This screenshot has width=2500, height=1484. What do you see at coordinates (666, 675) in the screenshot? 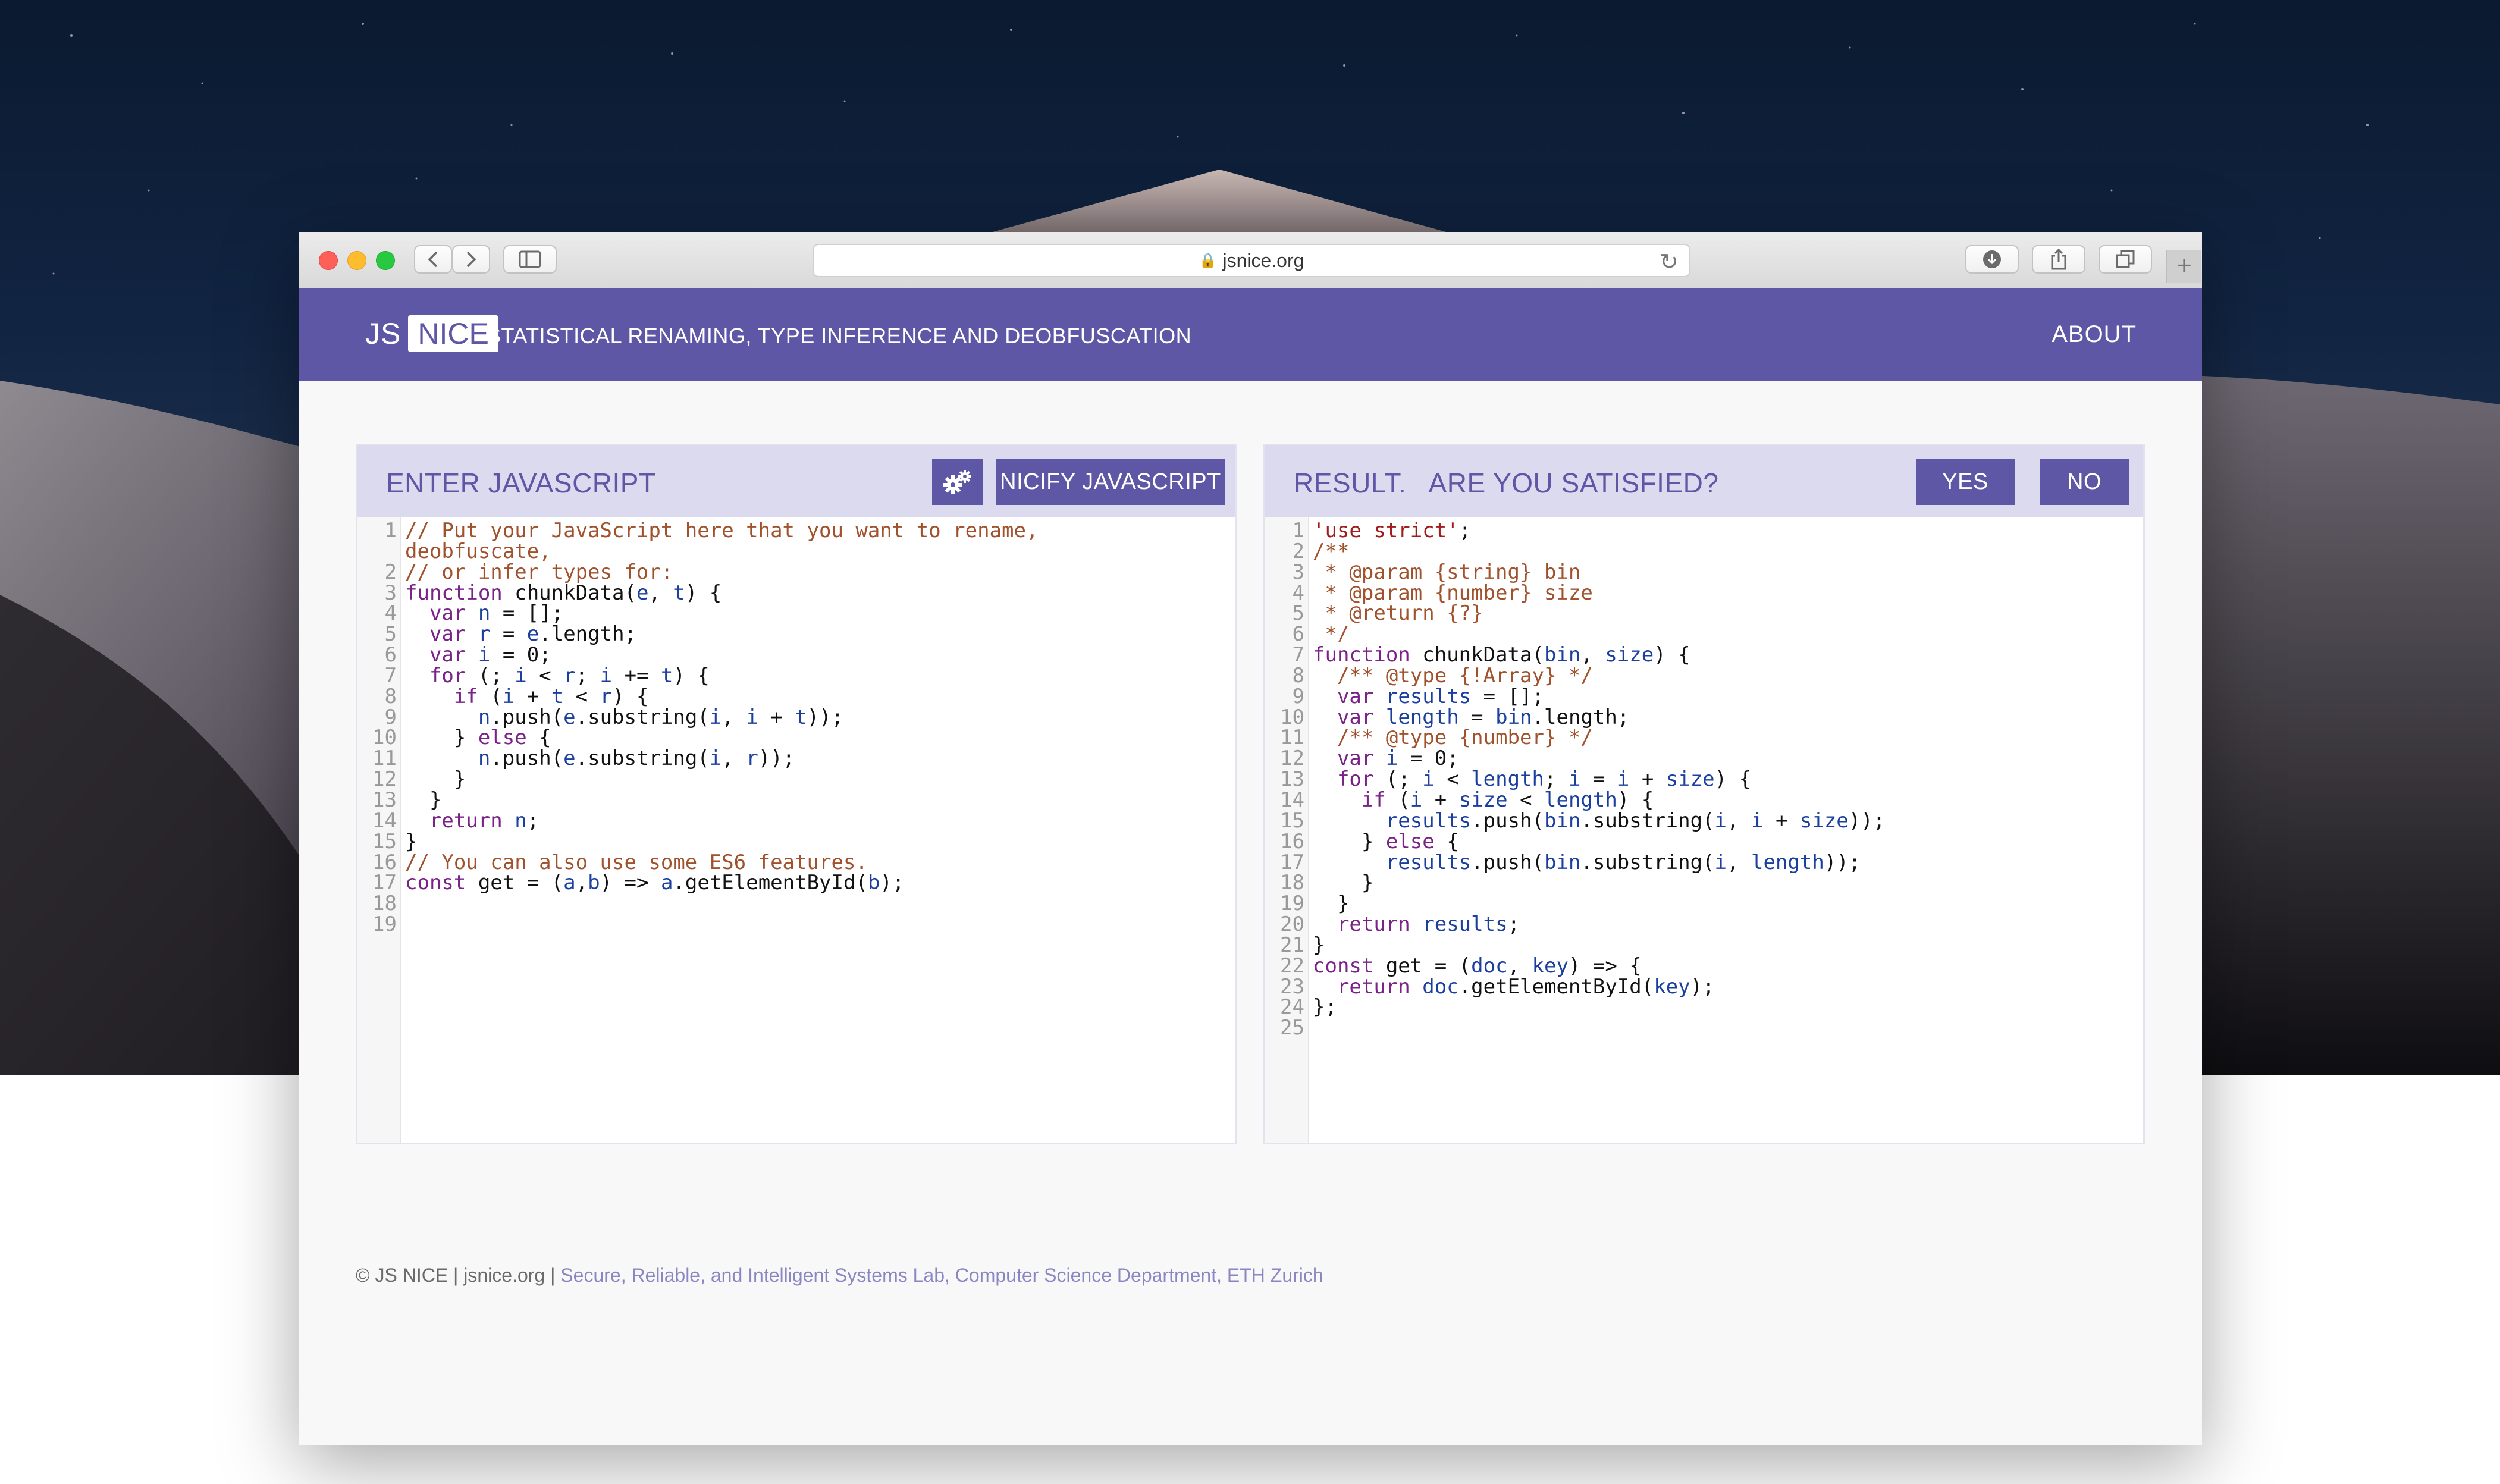
I see `code-token: t` at bounding box center [666, 675].